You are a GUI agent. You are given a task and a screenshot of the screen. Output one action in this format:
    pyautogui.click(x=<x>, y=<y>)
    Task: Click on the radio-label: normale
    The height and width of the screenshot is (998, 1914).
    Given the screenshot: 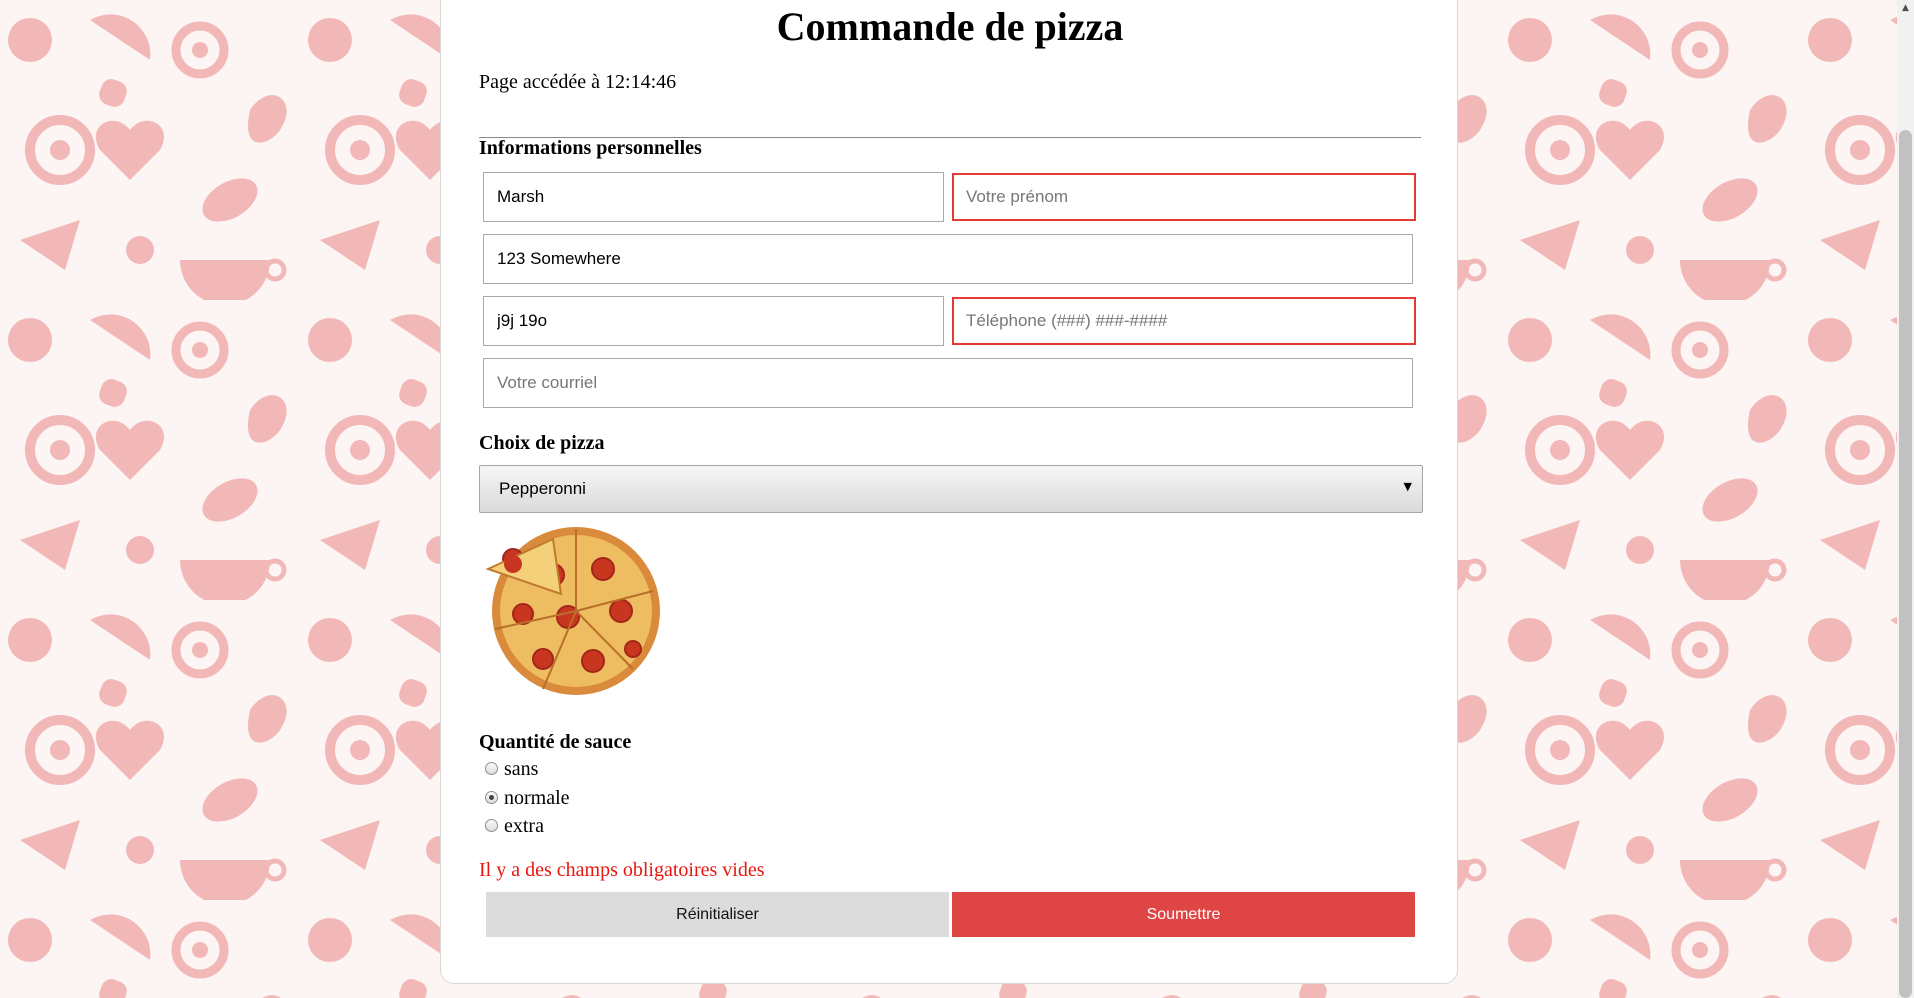 What is the action you would take?
    pyautogui.click(x=537, y=798)
    